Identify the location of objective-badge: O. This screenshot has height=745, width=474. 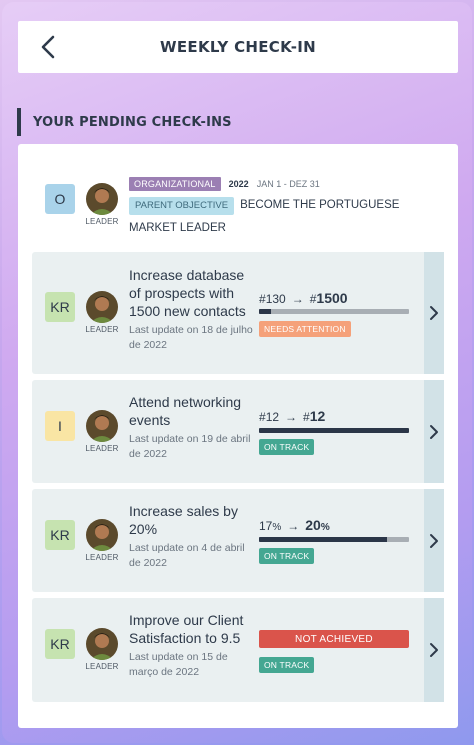
(60, 199).